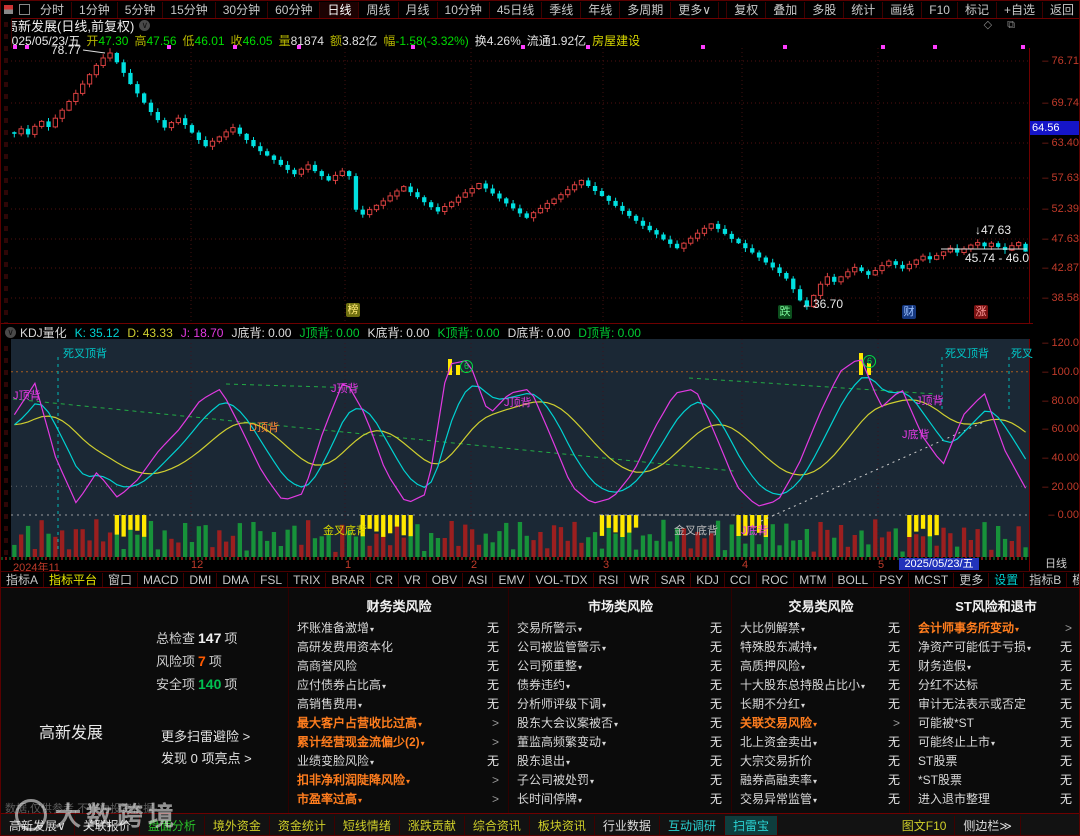 The height and width of the screenshot is (836, 1080). What do you see at coordinates (335, 760) in the screenshot?
I see `risk-row-label: 业绩变脸风险▾` at bounding box center [335, 760].